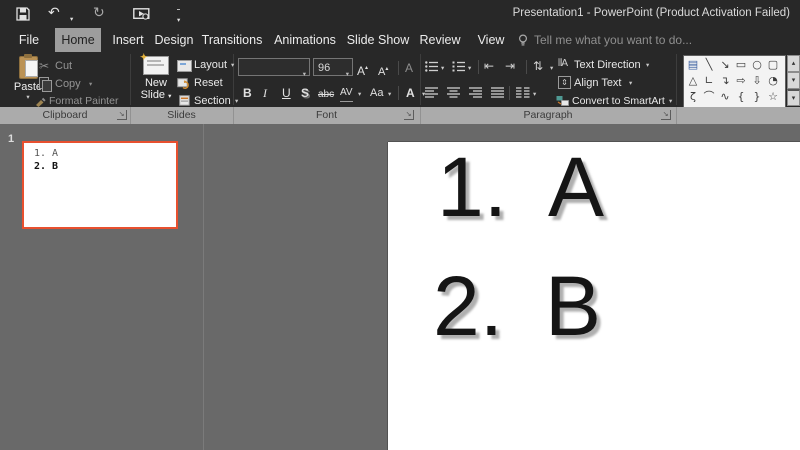 The width and height of the screenshot is (800, 450). I want to click on dropdown-caret-icon: ▾, so click(170, 96).